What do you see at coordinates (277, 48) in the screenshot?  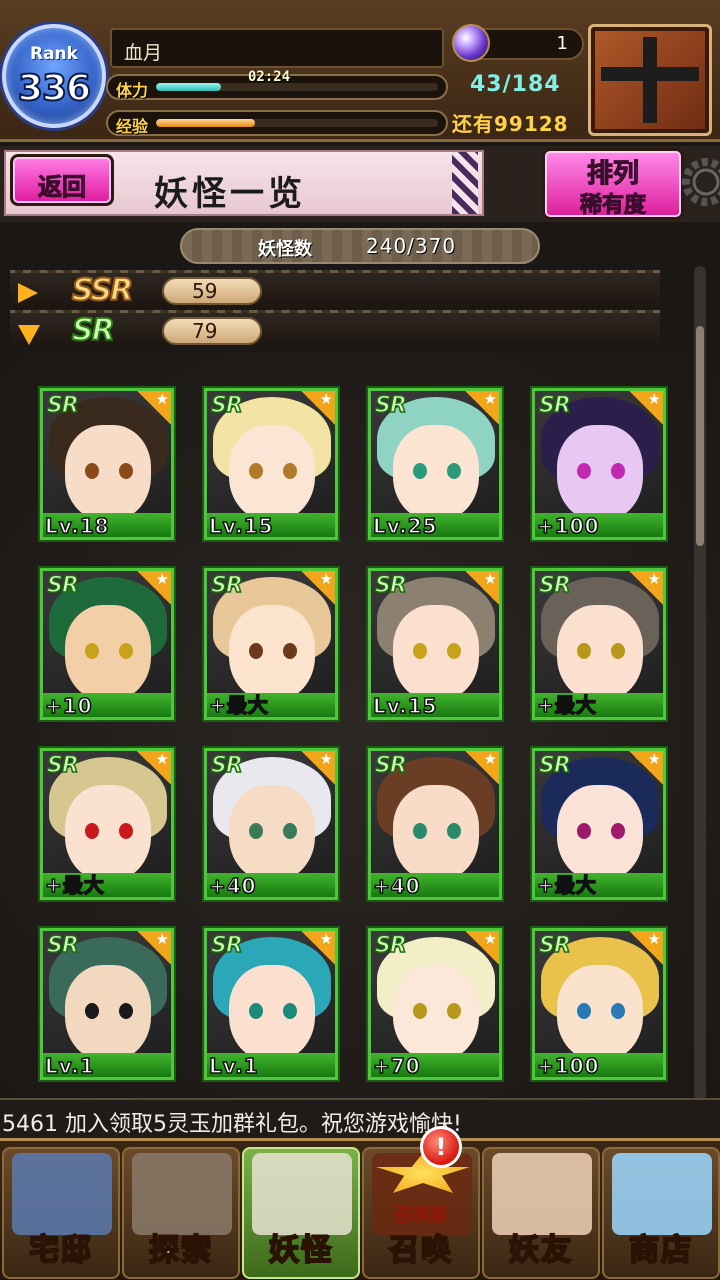 I see `player-name-box: 血月` at bounding box center [277, 48].